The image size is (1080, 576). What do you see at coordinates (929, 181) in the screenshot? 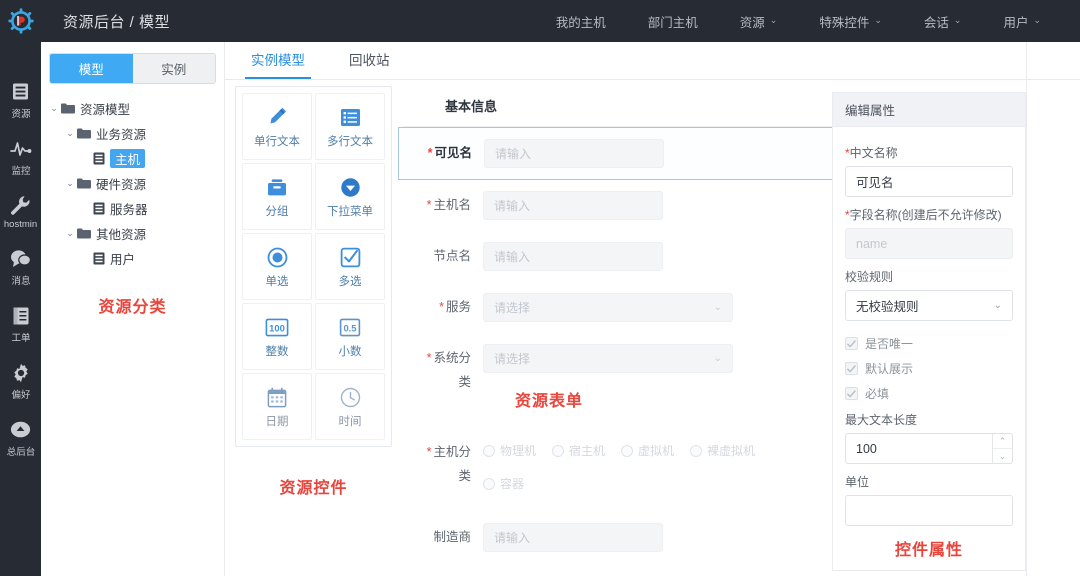
I see `cn-name-input: 可见名` at bounding box center [929, 181].